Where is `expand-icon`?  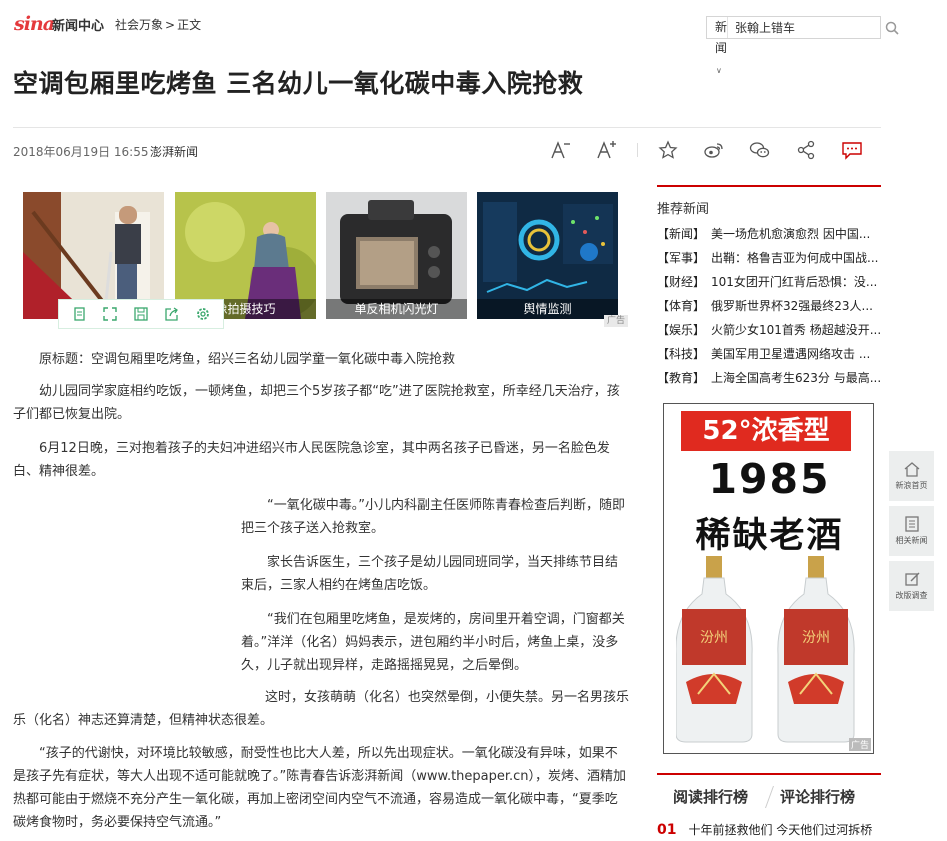 expand-icon is located at coordinates (110, 314).